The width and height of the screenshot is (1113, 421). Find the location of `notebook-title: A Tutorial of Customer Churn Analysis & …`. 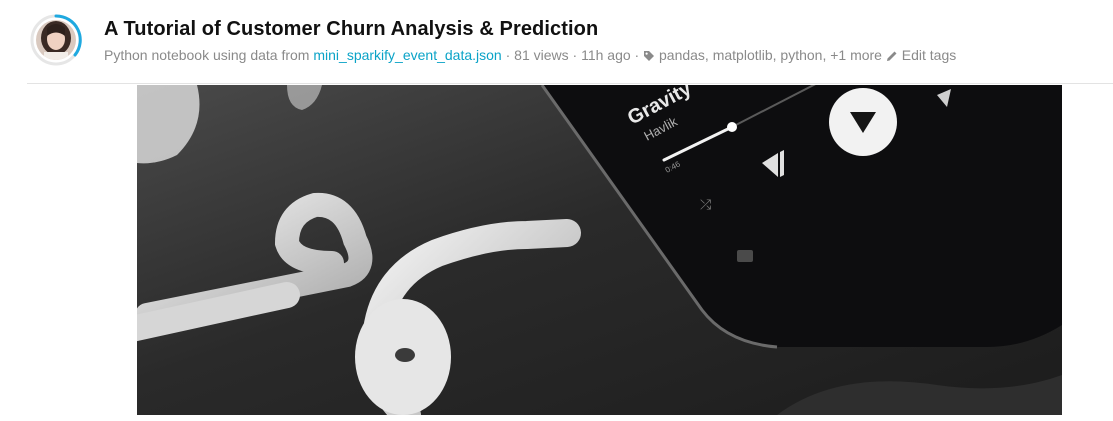

notebook-title: A Tutorial of Customer Churn Analysis & … is located at coordinates (351, 29).